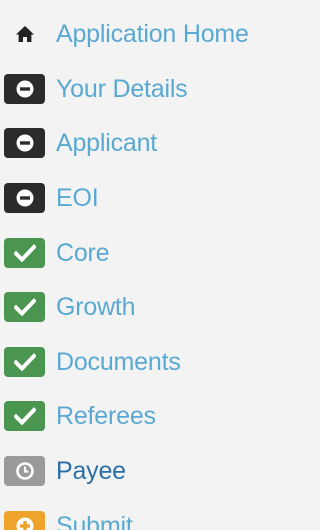  Describe the element at coordinates (83, 252) in the screenshot. I see `nav-item-label: Core` at that location.